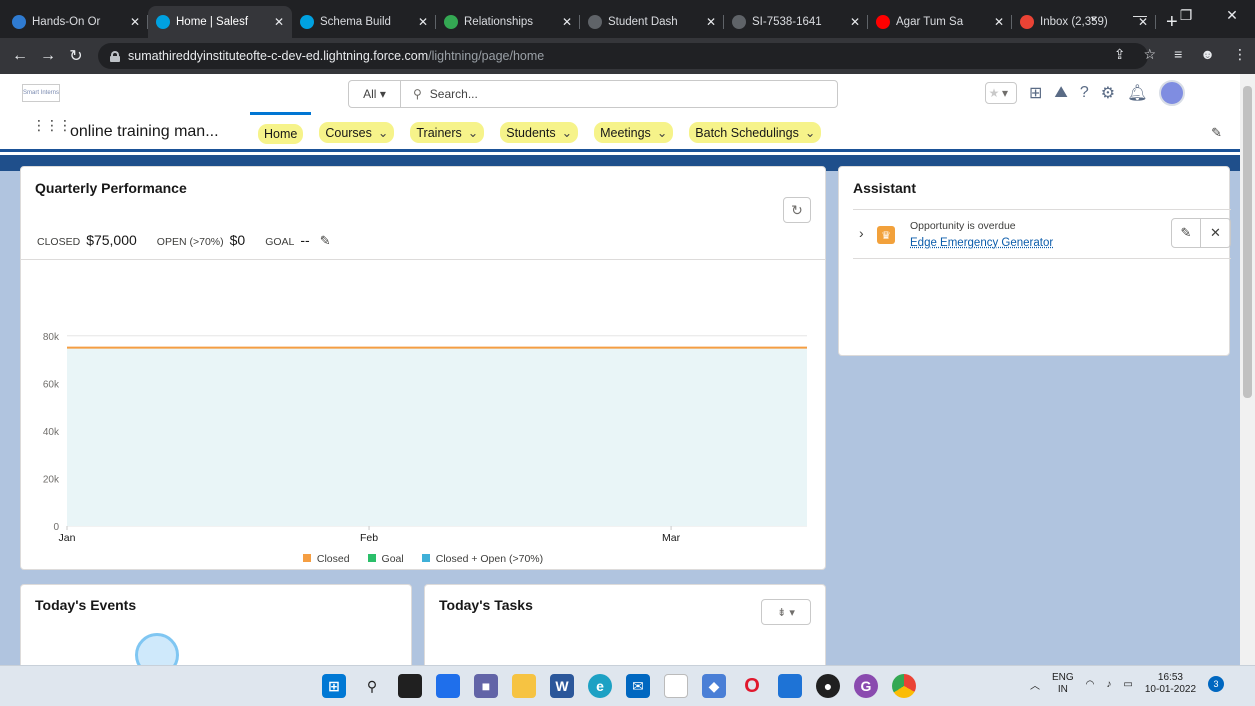  What do you see at coordinates (326, 559) in the screenshot?
I see `legend-item: Closed` at bounding box center [326, 559].